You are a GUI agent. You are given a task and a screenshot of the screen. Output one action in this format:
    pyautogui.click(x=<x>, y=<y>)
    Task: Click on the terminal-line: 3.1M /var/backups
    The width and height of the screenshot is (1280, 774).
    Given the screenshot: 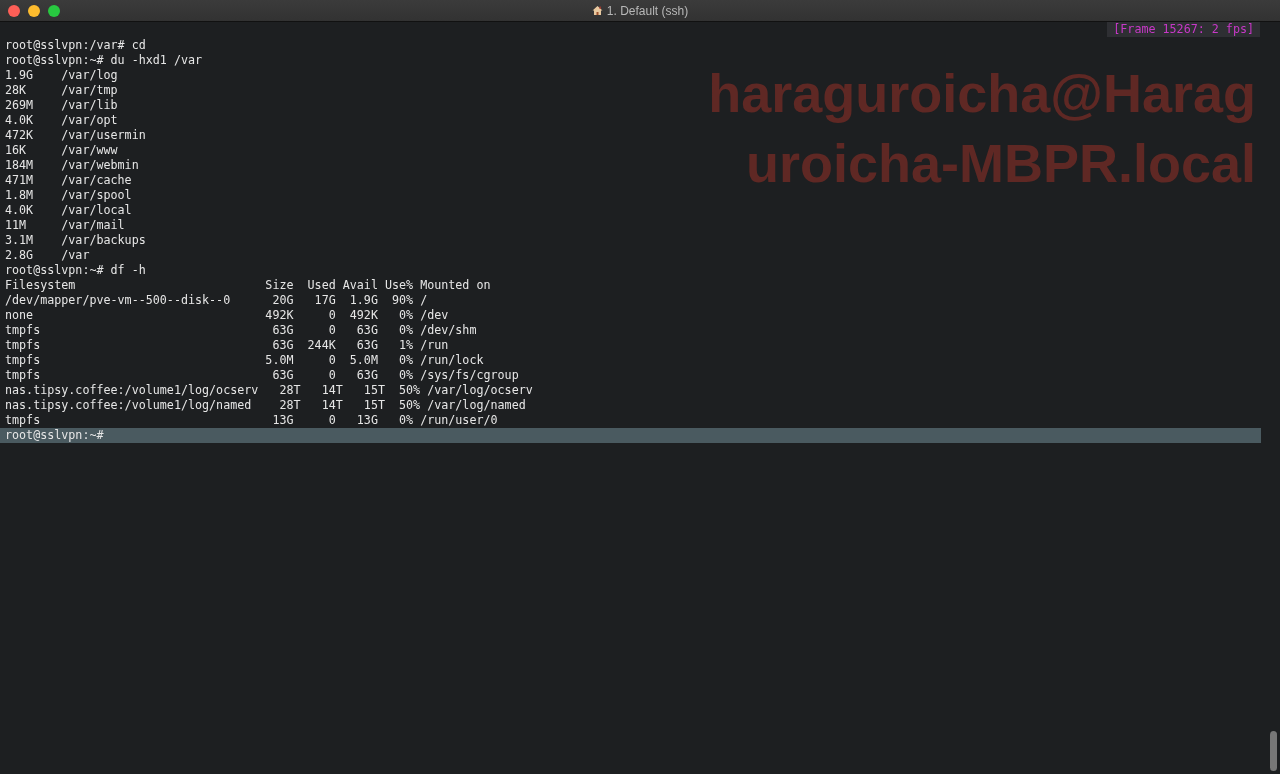 What is the action you would take?
    pyautogui.click(x=75, y=240)
    